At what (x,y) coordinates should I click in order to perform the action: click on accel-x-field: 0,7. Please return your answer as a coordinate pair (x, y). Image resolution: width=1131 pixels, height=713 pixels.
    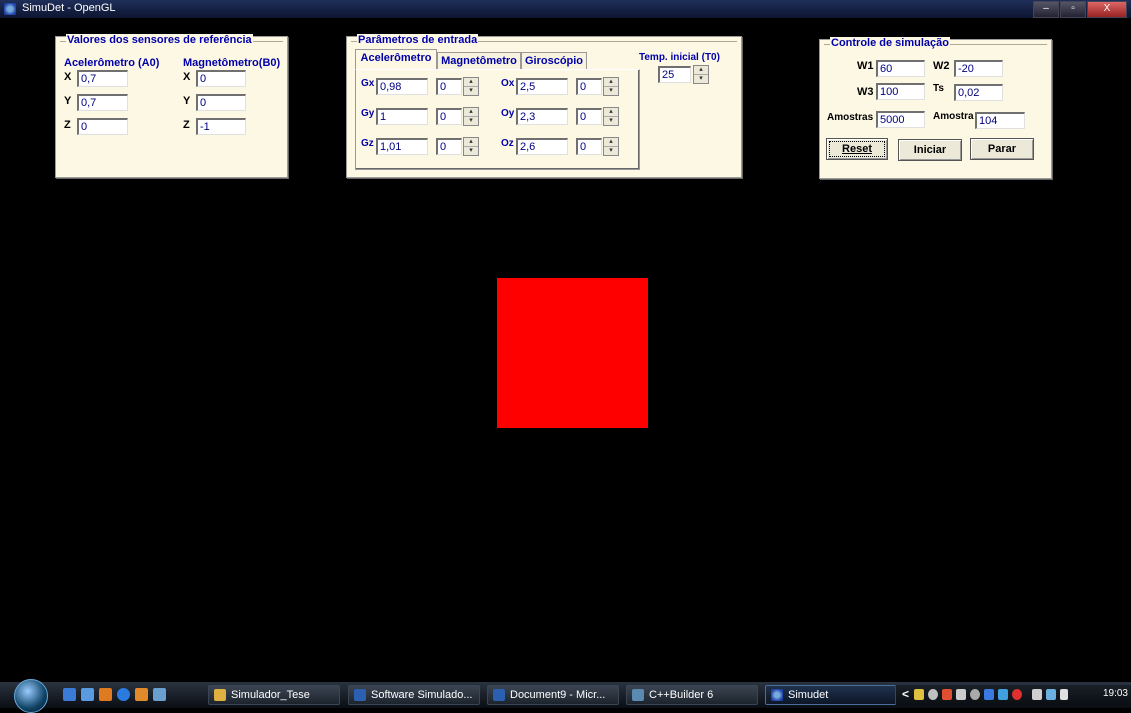
    Looking at the image, I should click on (102, 78).